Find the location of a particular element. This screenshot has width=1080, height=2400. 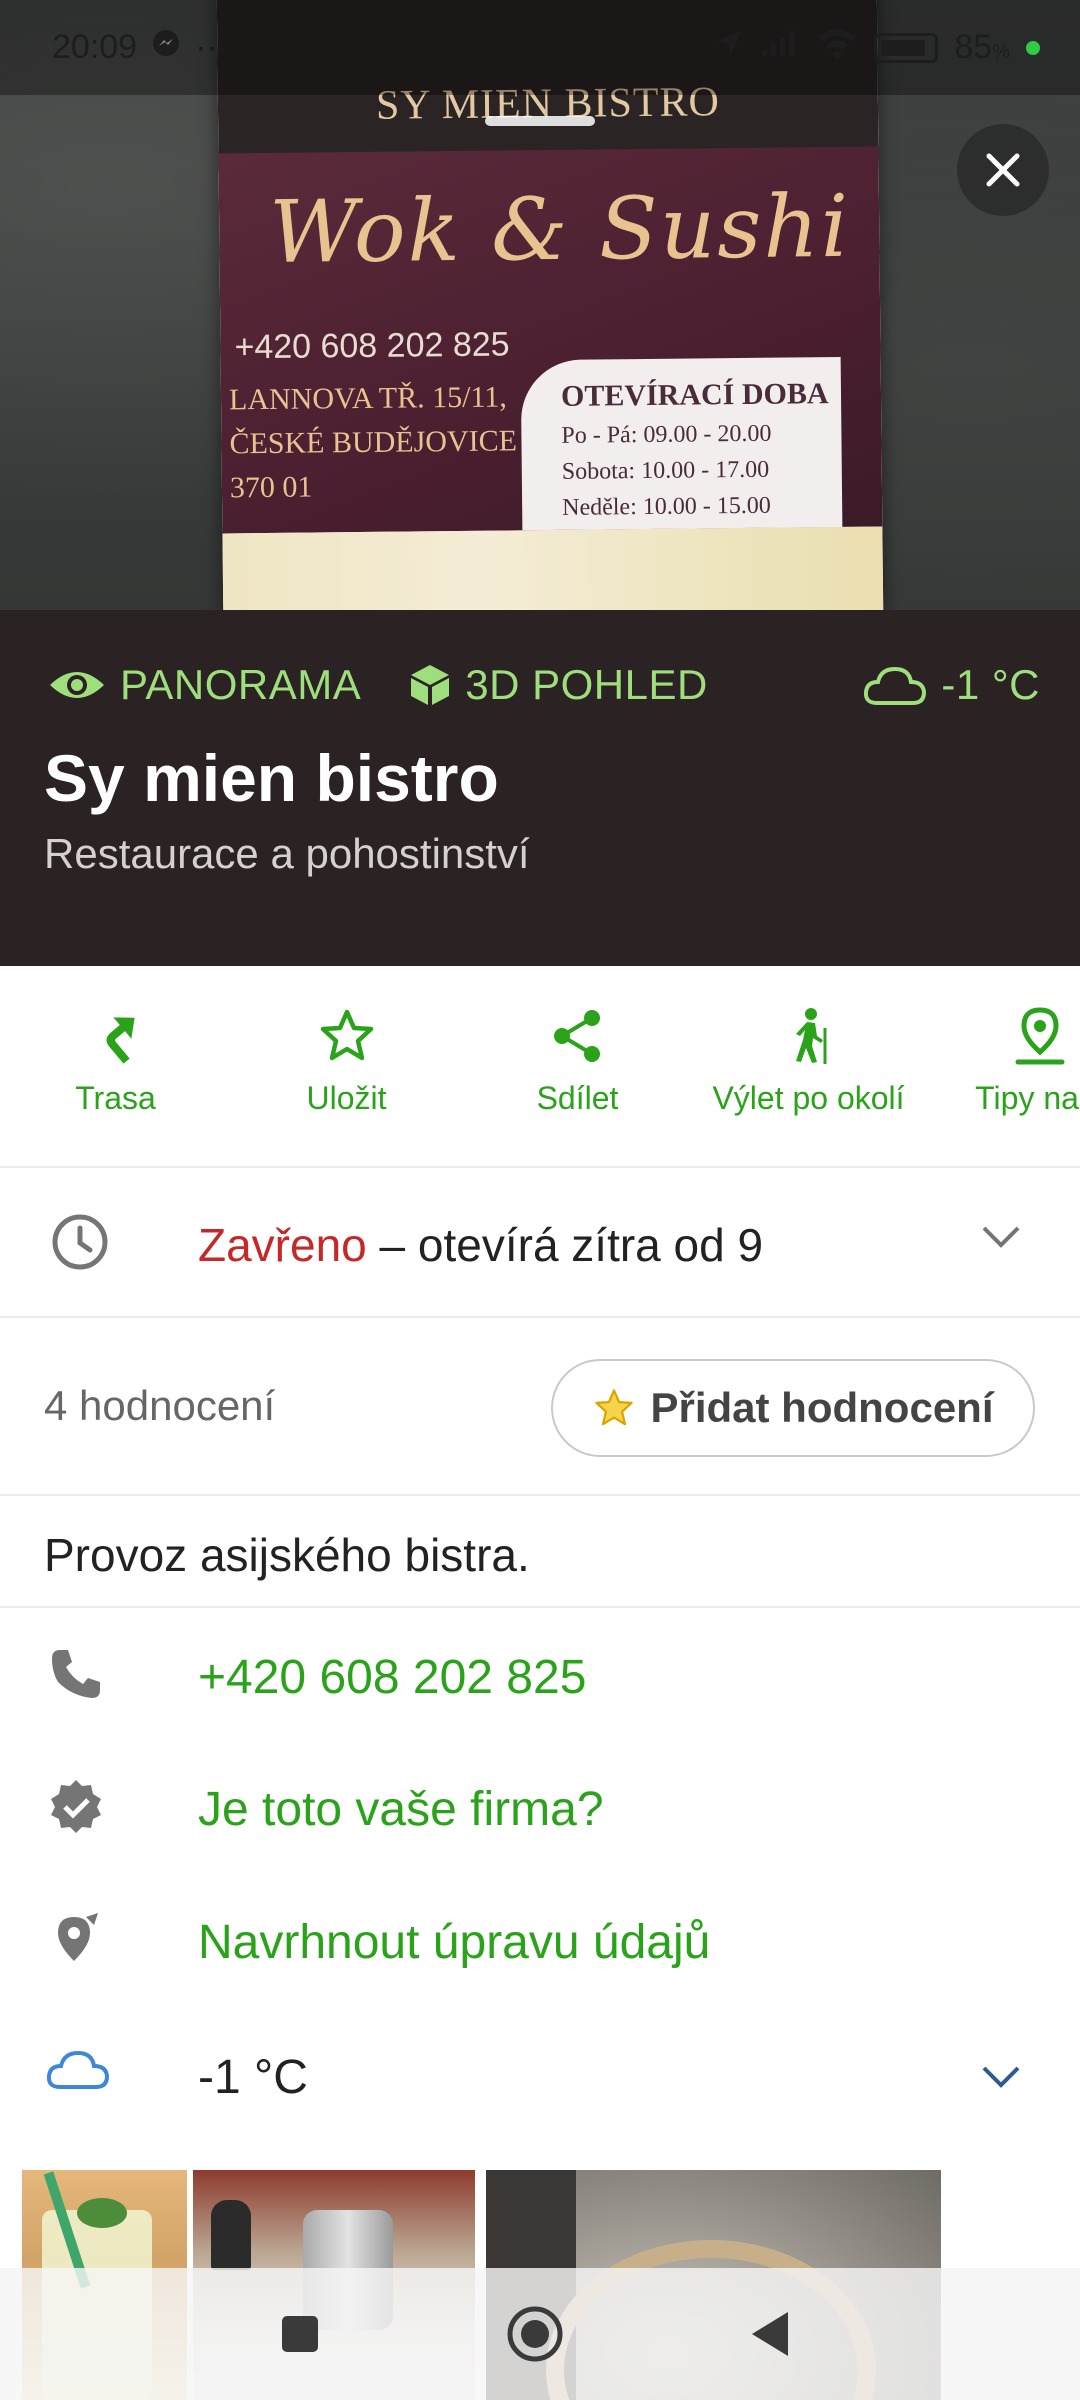

circle-icon is located at coordinates (535, 2334).